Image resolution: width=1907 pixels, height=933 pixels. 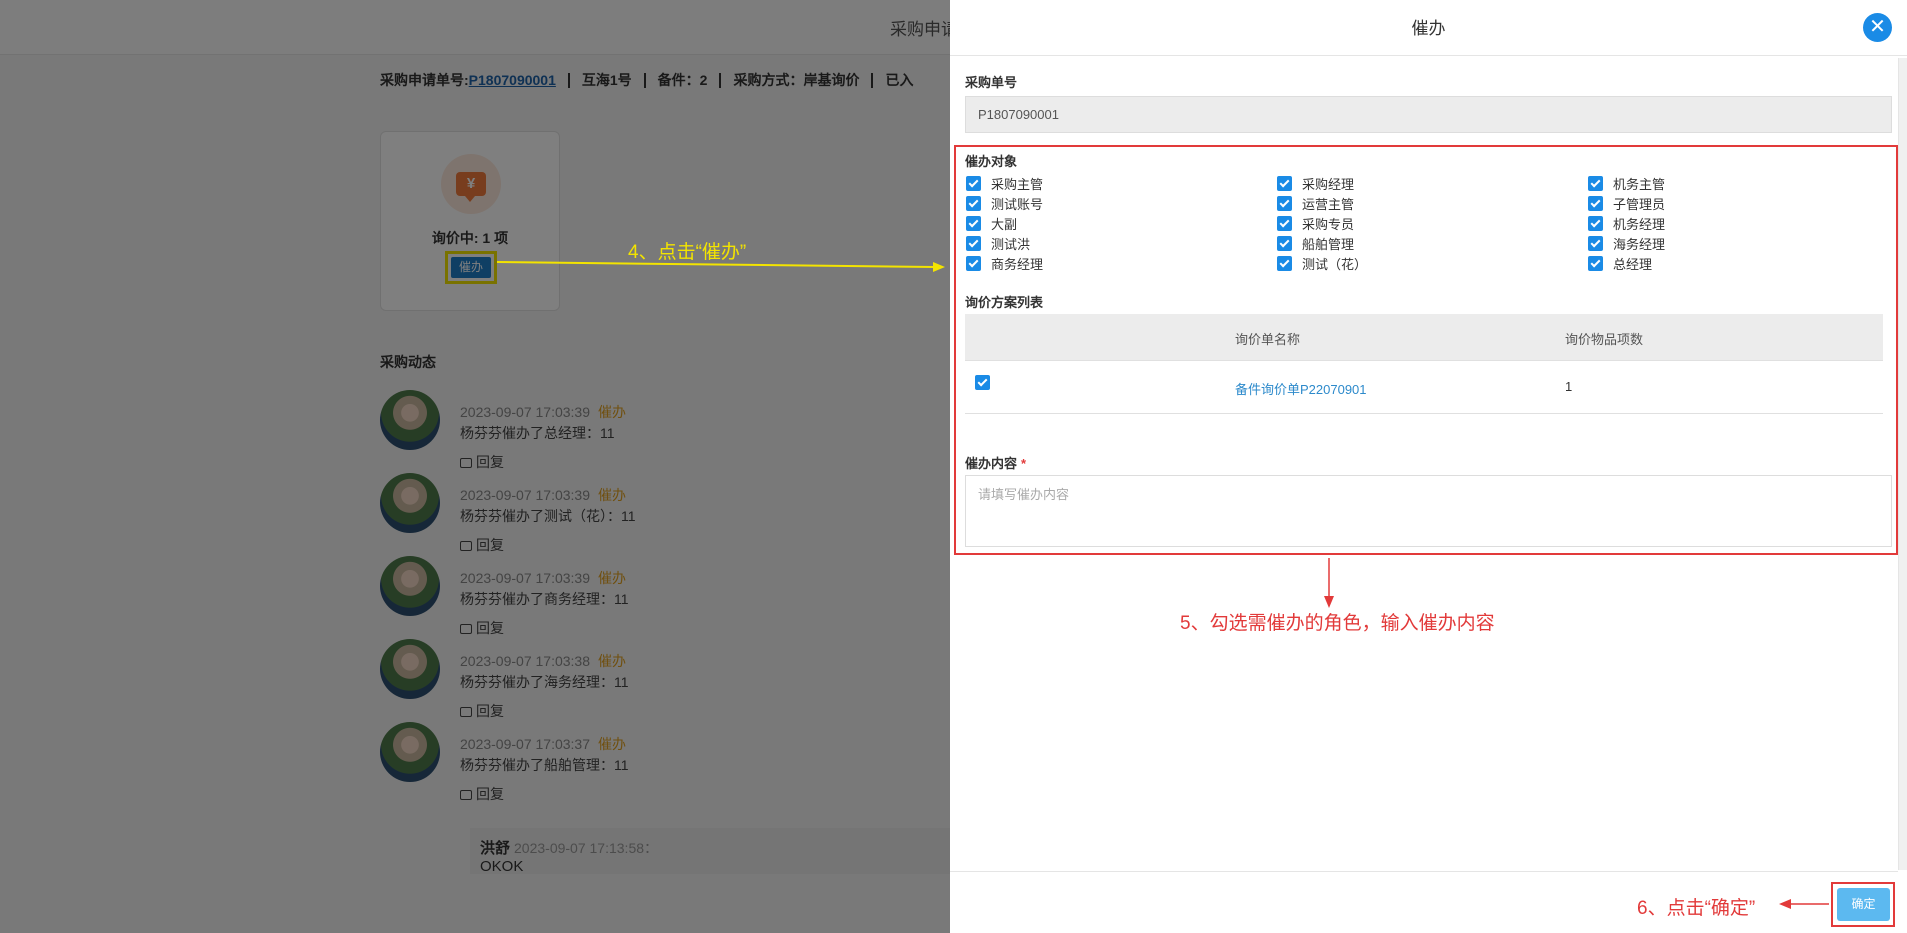 What do you see at coordinates (1322, 263) in the screenshot?
I see `target-checkbox: 测试（花）` at bounding box center [1322, 263].